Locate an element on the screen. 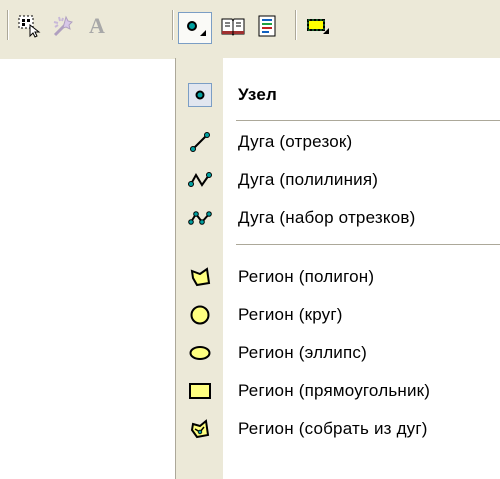 Image resolution: width=500 pixels, height=479 pixels. arc-polyline-icon is located at coordinates (200, 180).